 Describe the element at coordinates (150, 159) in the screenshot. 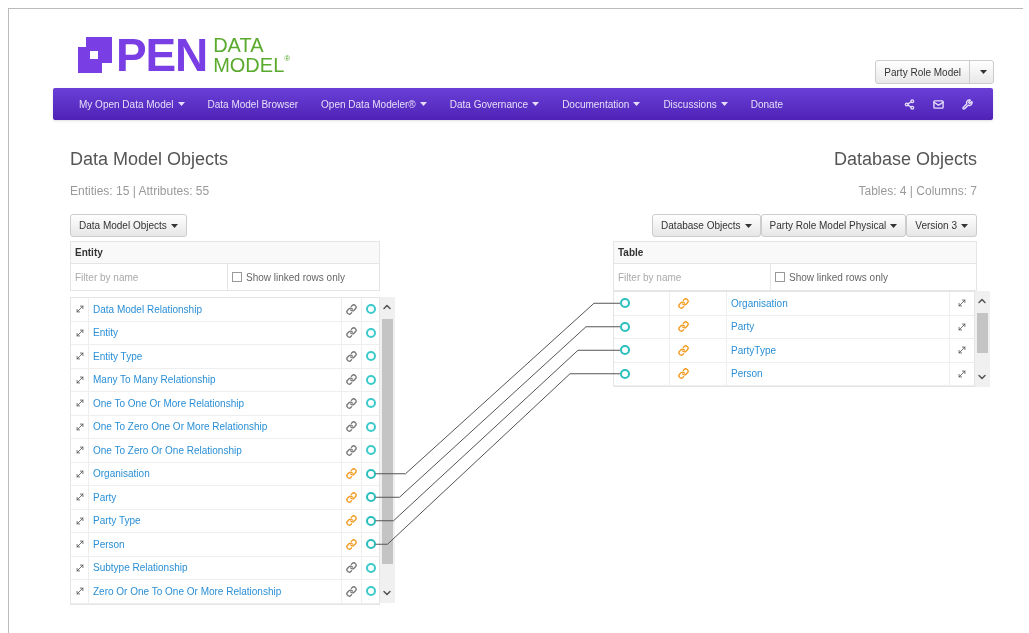

I see `section-title: Data Model Objects` at that location.